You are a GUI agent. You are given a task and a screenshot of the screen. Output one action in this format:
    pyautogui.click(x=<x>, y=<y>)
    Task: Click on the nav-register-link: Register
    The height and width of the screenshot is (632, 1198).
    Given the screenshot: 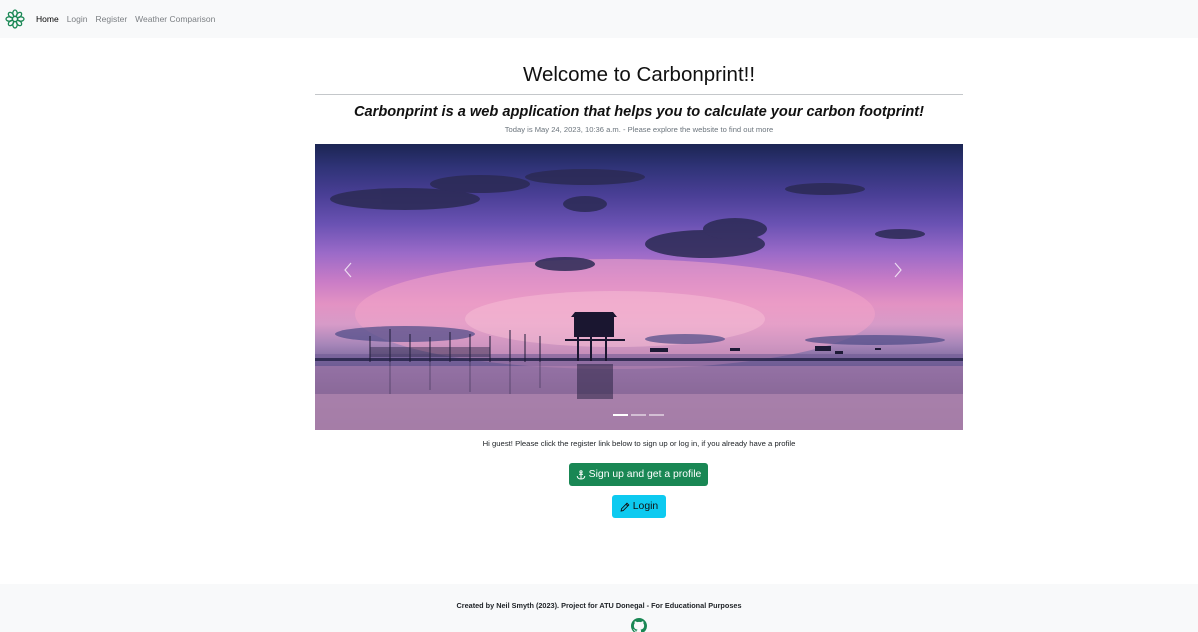 What is the action you would take?
    pyautogui.click(x=112, y=19)
    